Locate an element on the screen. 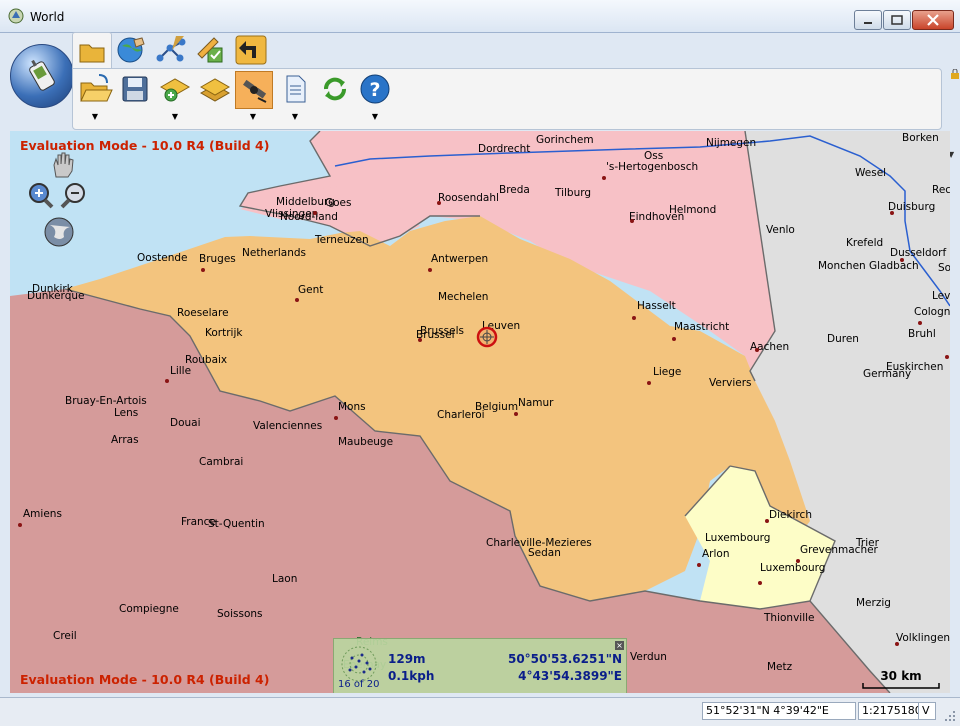 Image resolution: width=960 pixels, height=726 pixels. satellite-icon is located at coordinates (255, 91).